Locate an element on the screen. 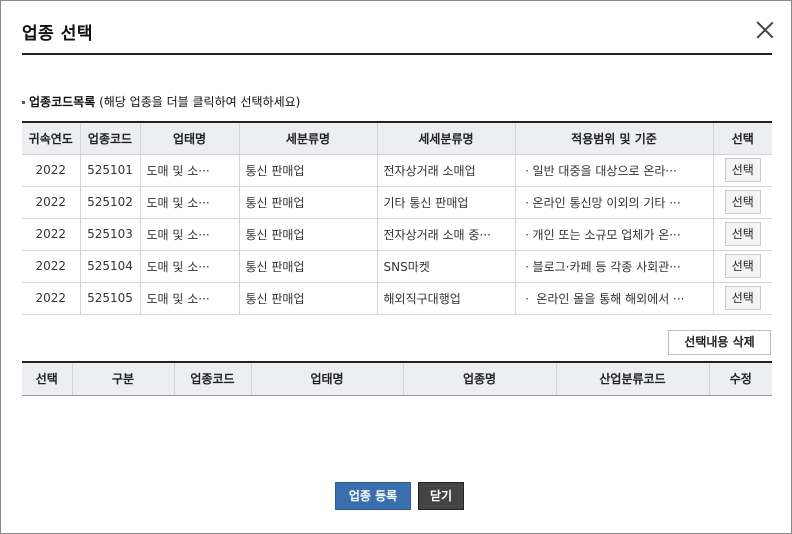 Image resolution: width=792 pixels, height=534 pixels. cell-detail-category: 기타 통신 판매업 is located at coordinates (446, 202).